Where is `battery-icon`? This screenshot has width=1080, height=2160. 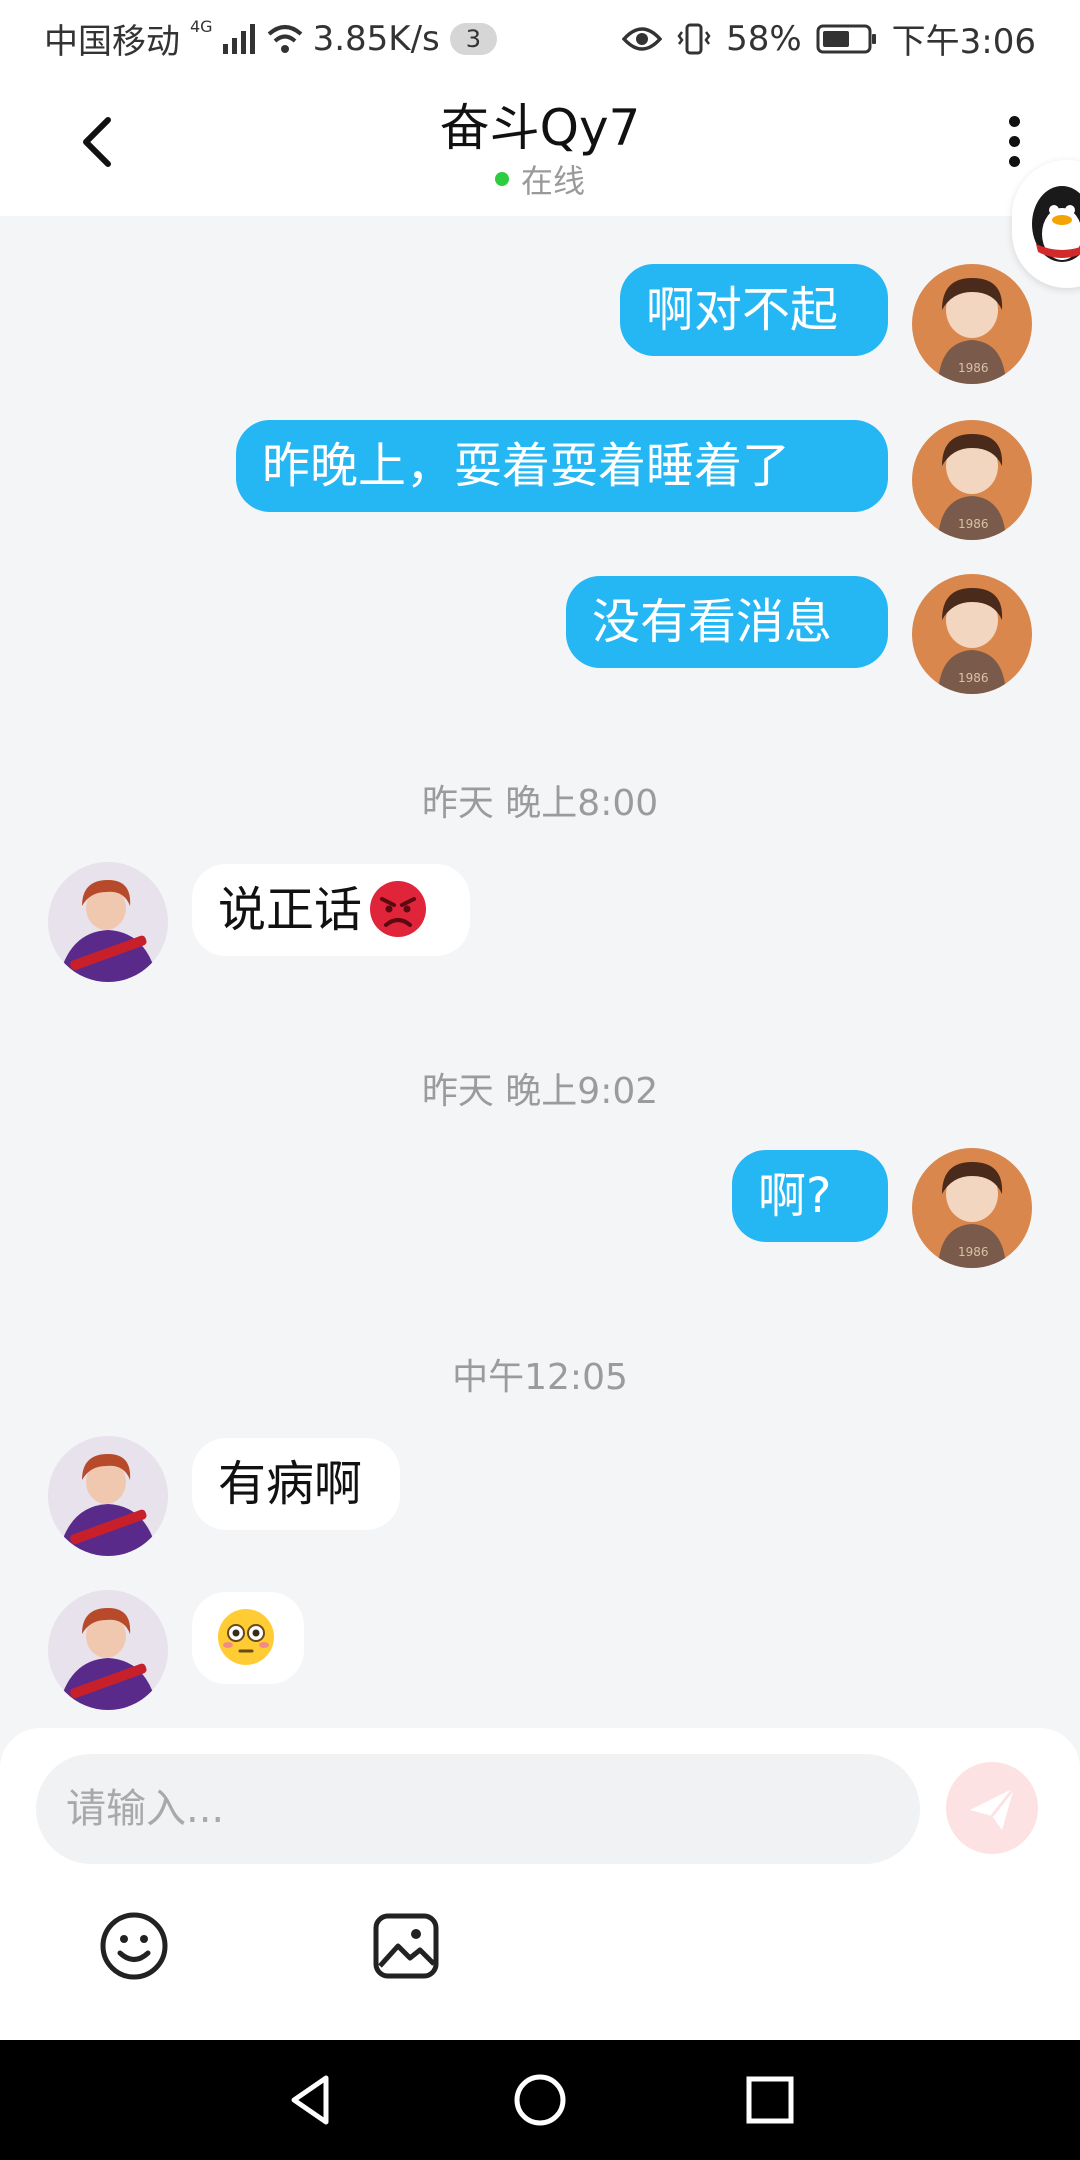
battery-icon is located at coordinates (846, 38).